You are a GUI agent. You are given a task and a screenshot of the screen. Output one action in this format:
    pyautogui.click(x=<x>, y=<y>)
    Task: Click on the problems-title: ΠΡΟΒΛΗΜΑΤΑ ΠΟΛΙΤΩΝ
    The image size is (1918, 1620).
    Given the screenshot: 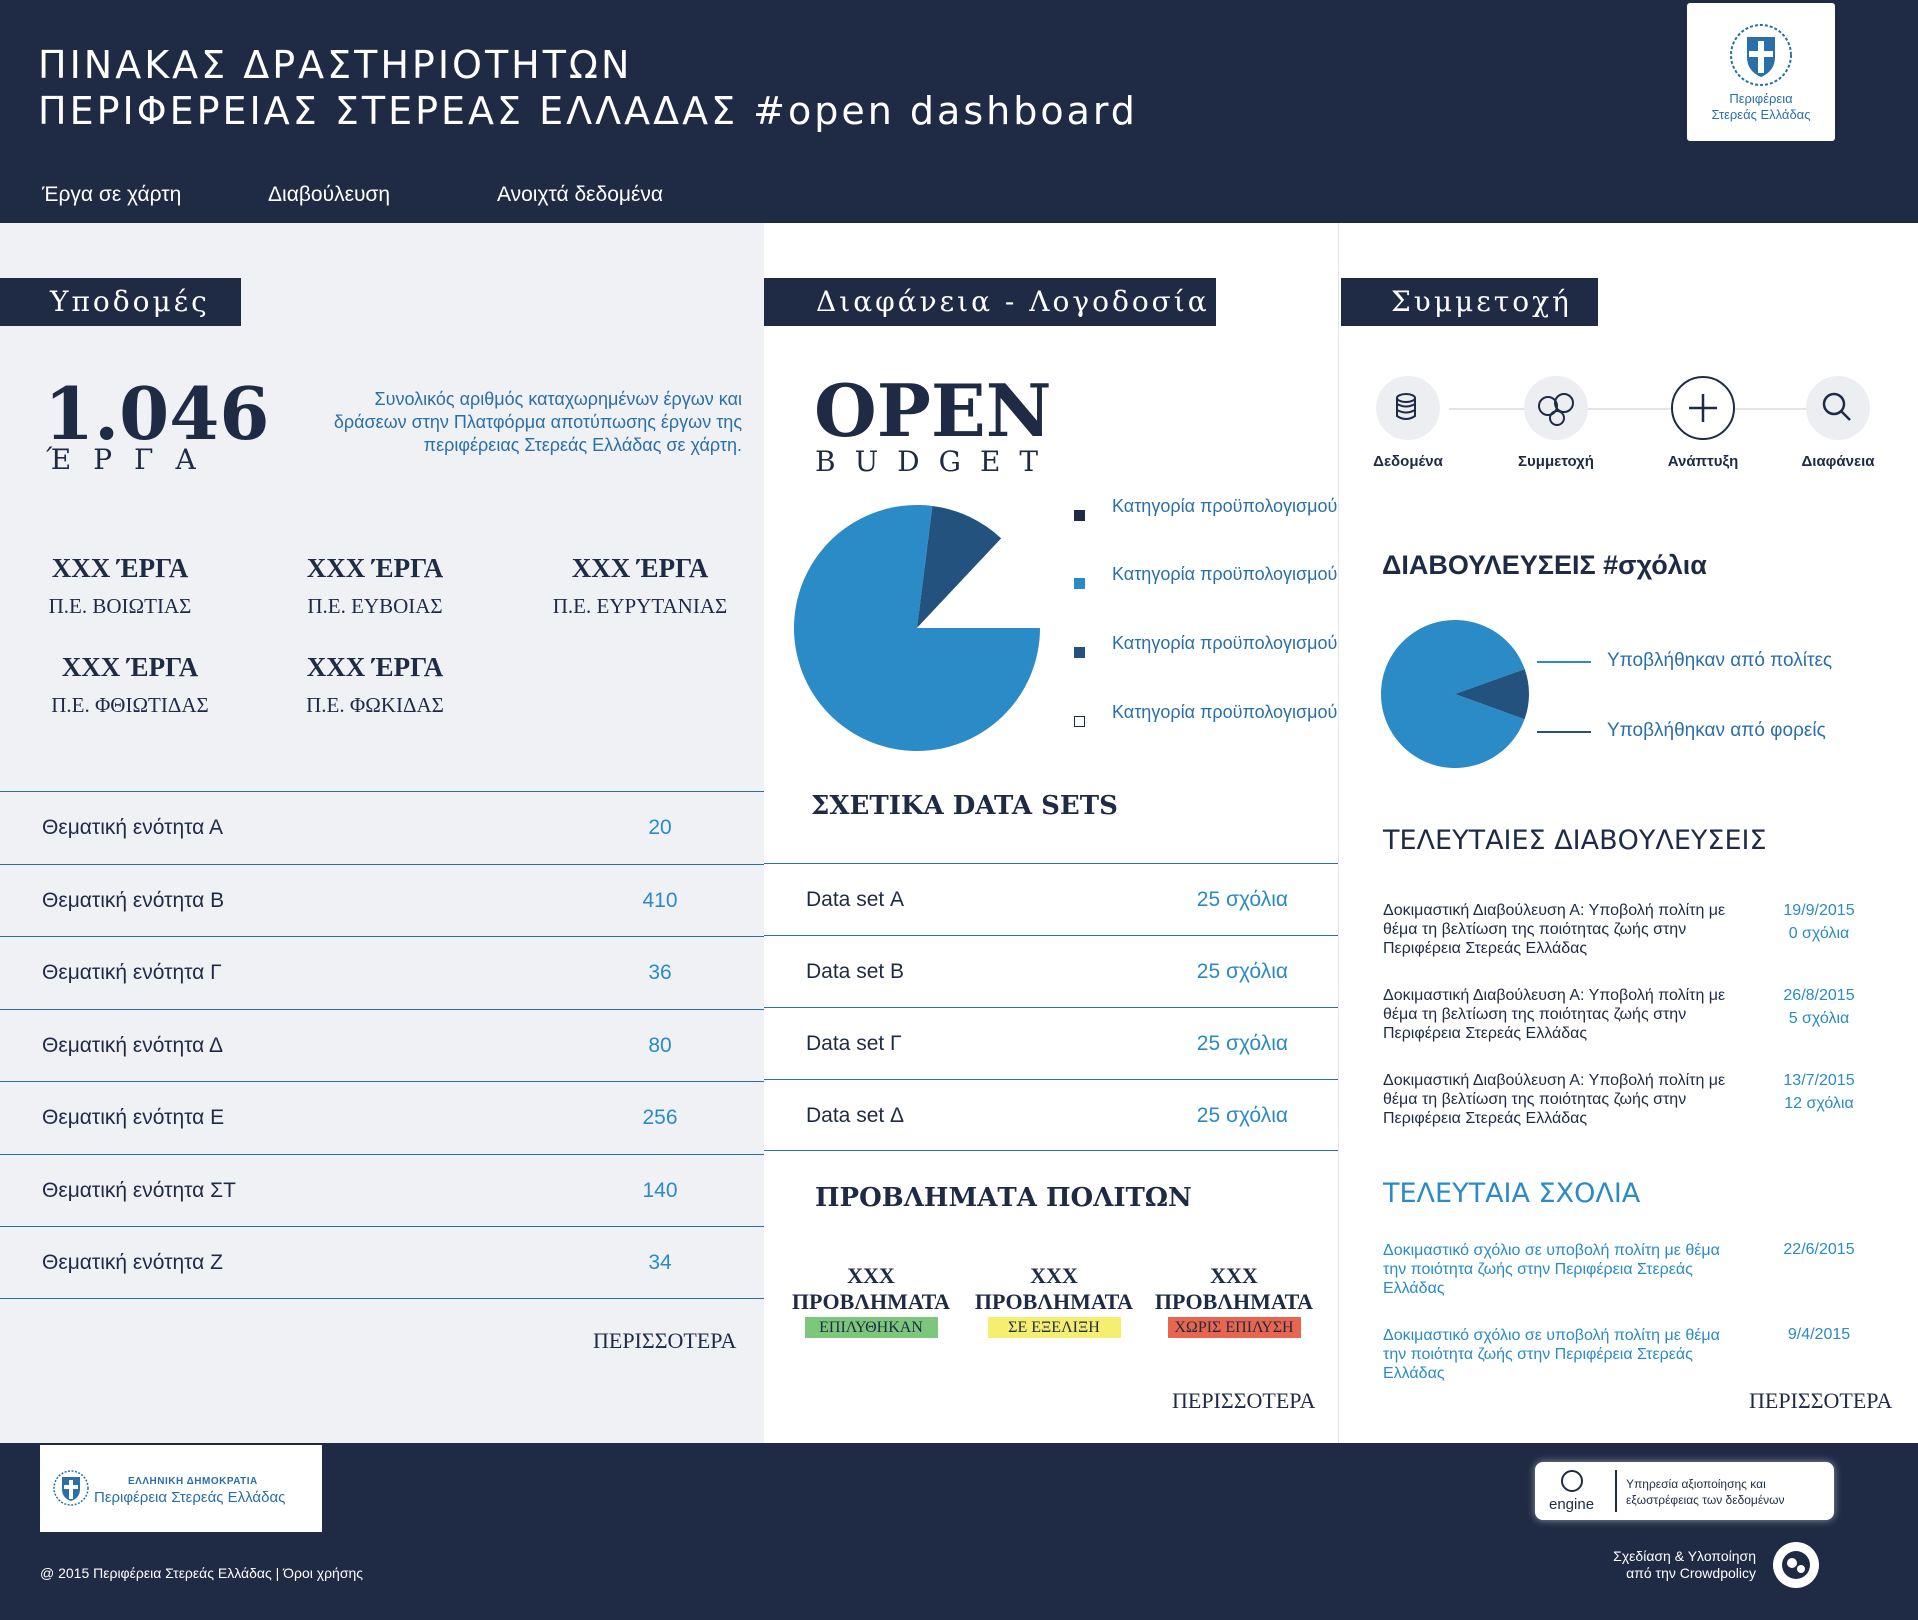 What is the action you would take?
    pyautogui.click(x=1003, y=1198)
    